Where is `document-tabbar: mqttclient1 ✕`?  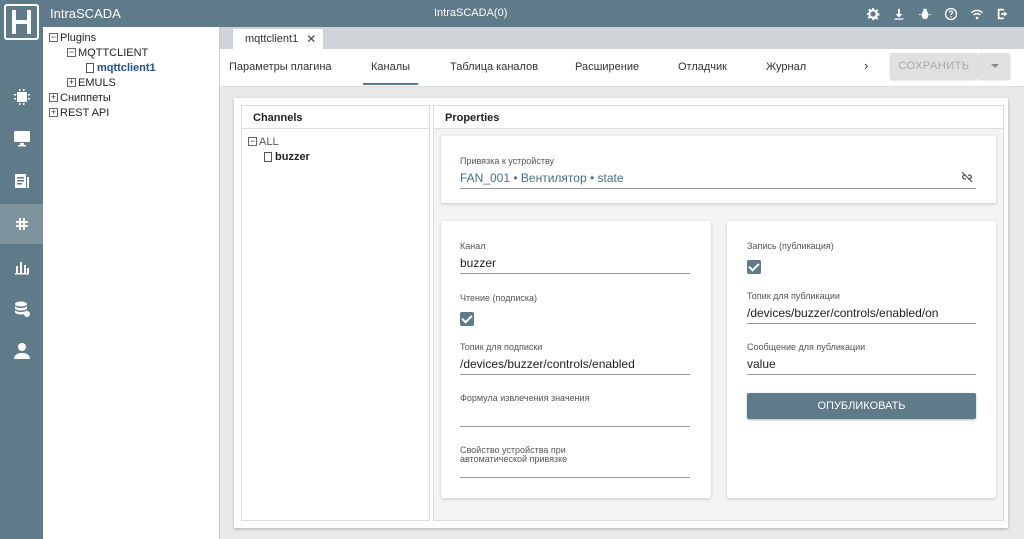 document-tabbar: mqttclient1 ✕ is located at coordinates (622, 38).